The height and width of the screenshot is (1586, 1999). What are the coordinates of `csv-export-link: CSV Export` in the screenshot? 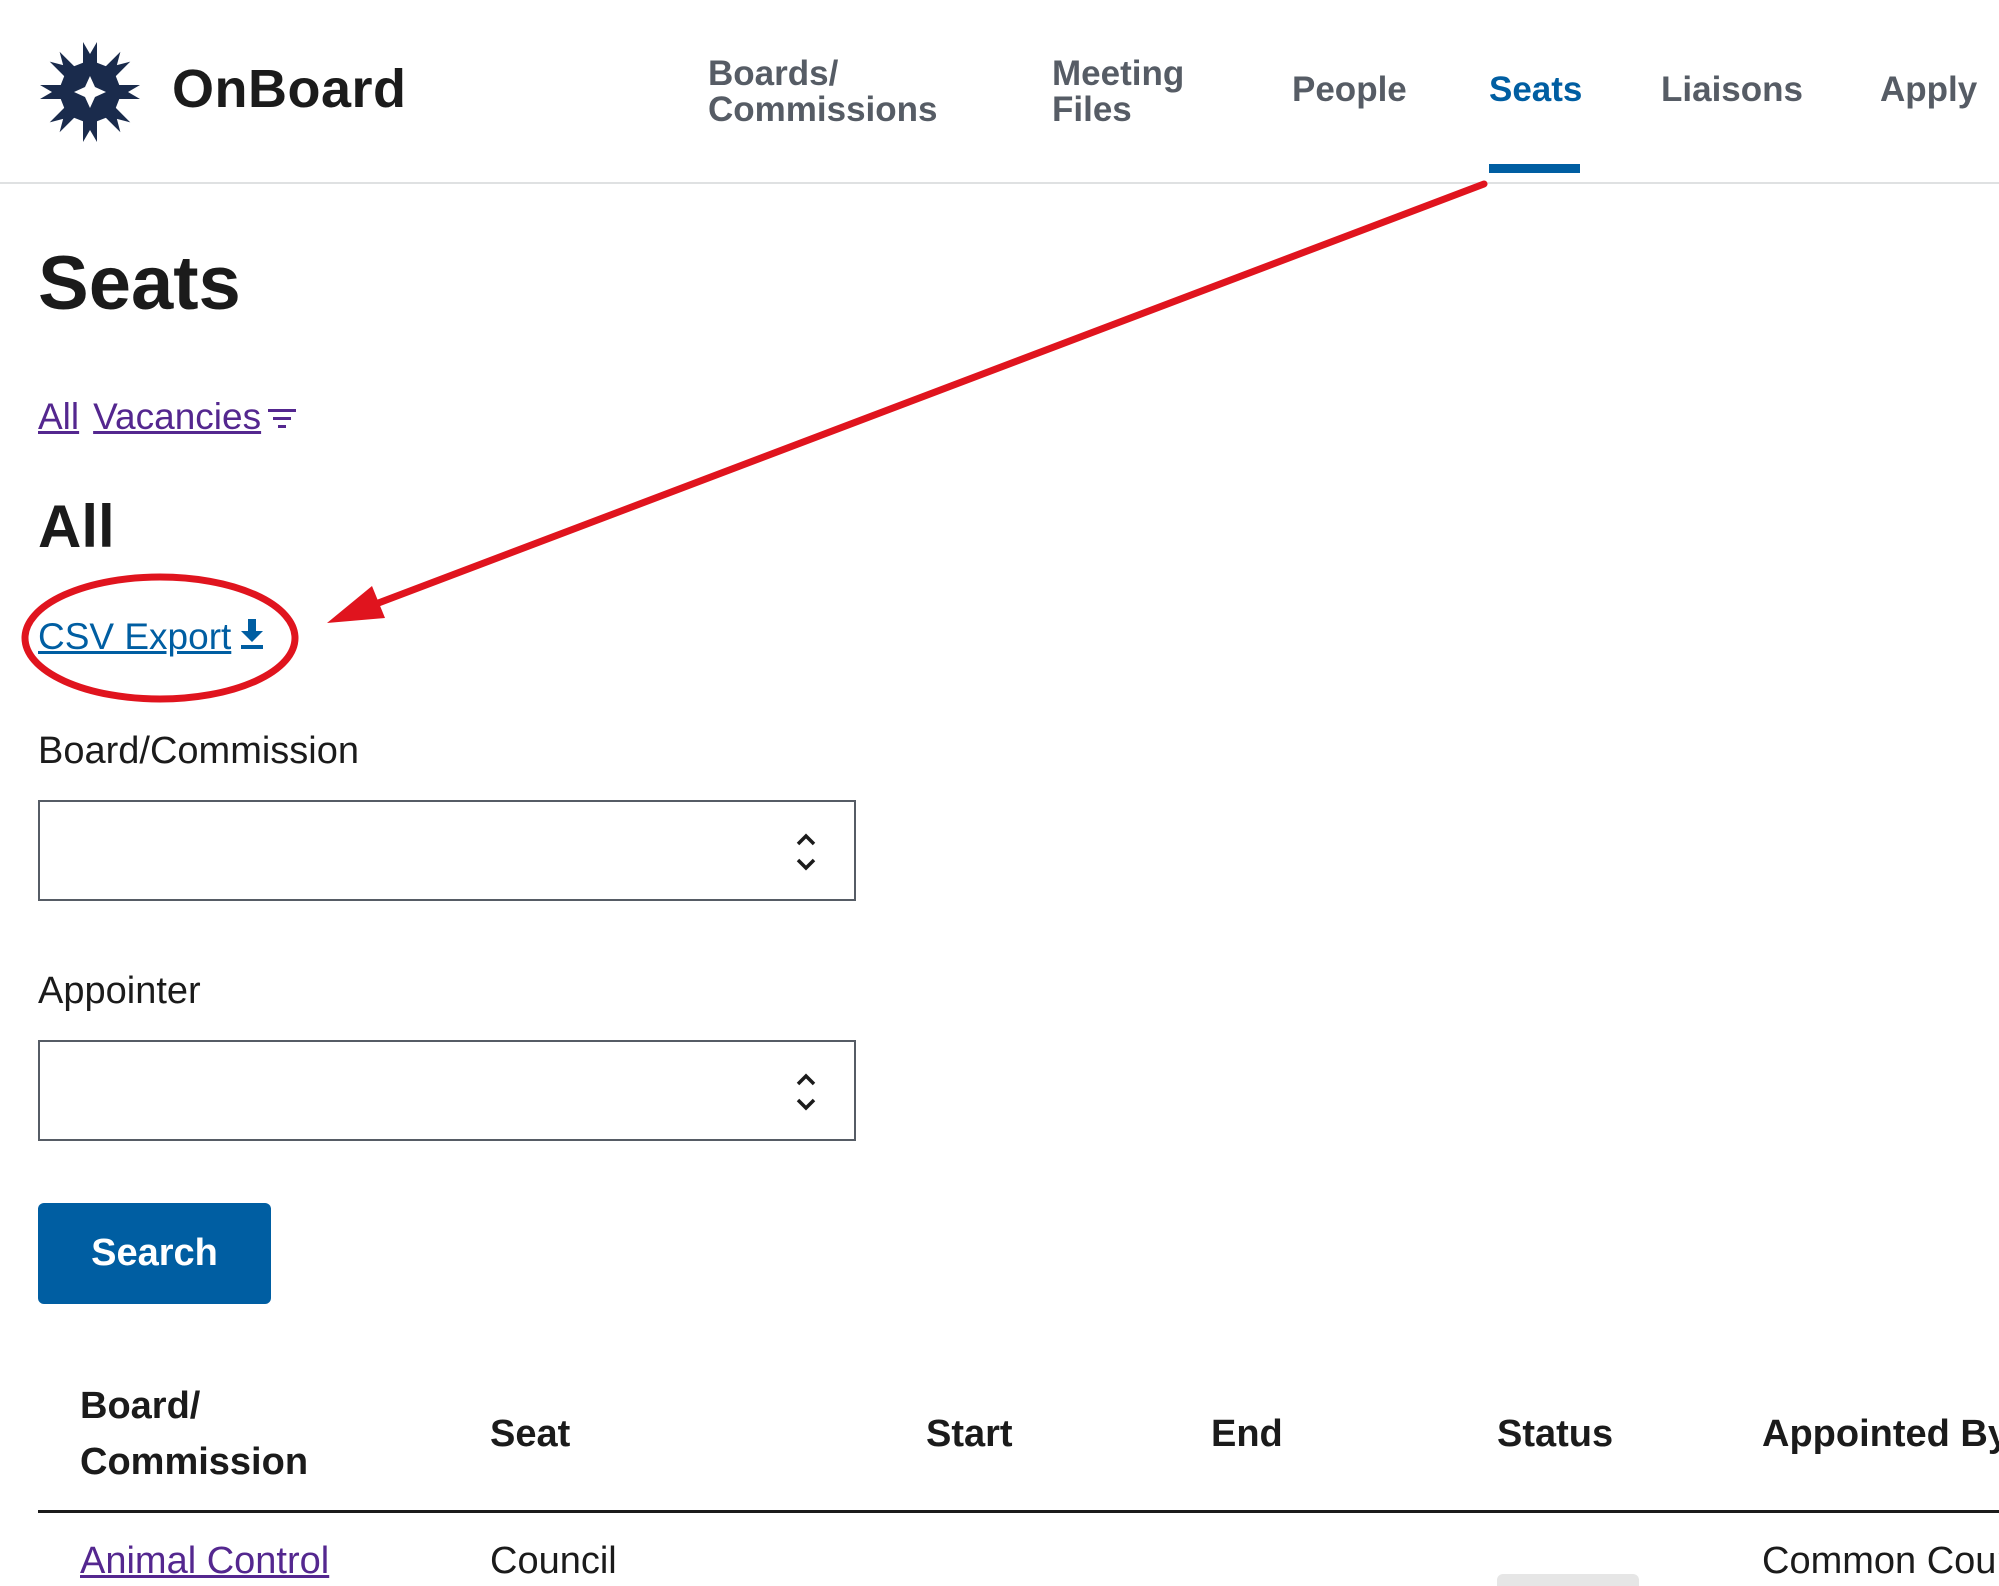 It's located at (151, 637).